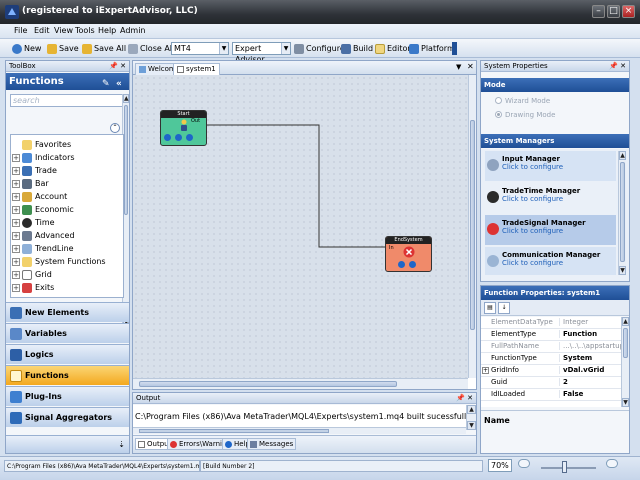 This screenshot has width=640, height=480. What do you see at coordinates (32, 274) in the screenshot?
I see `tree-item-grid: + Grid` at bounding box center [32, 274].